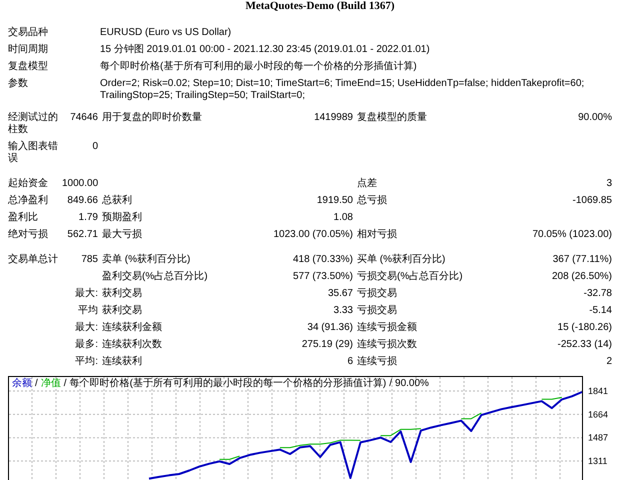 The width and height of the screenshot is (640, 480). I want to click on table-cell-text: 平均:, so click(86, 361).